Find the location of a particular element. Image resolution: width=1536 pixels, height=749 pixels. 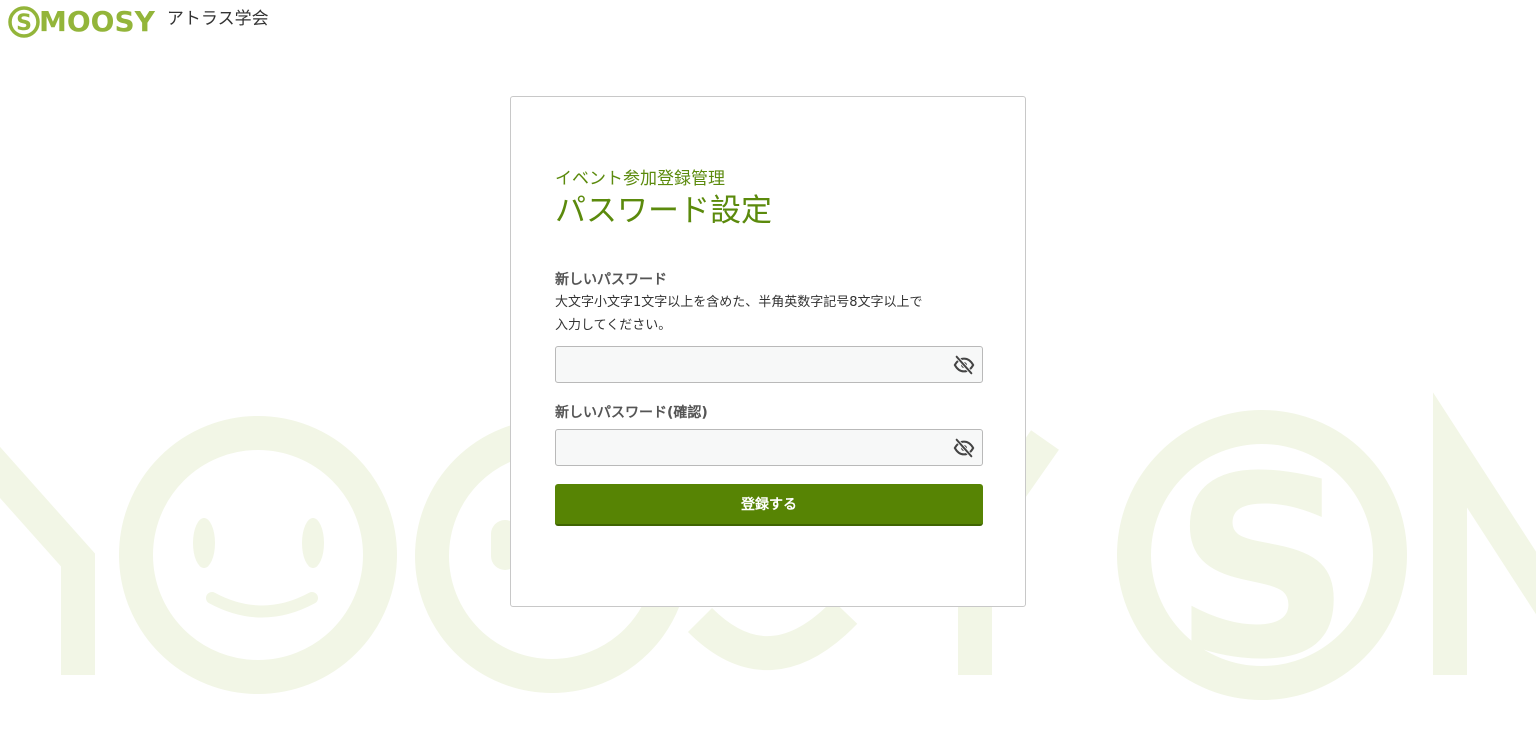

new-password-input is located at coordinates (751, 364).